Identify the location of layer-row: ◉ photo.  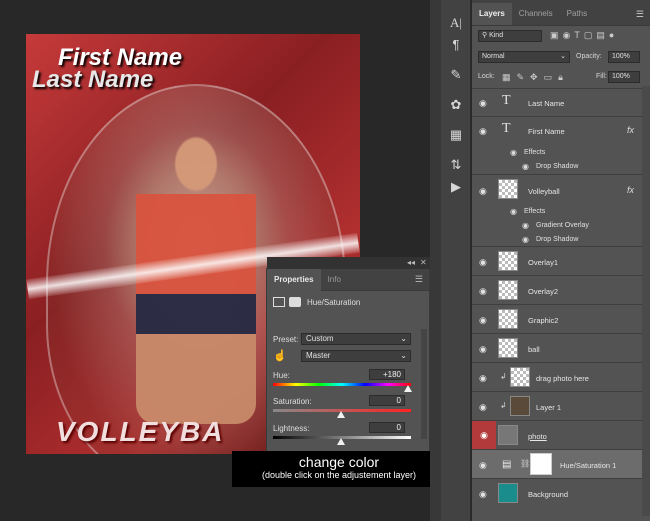
(557, 435).